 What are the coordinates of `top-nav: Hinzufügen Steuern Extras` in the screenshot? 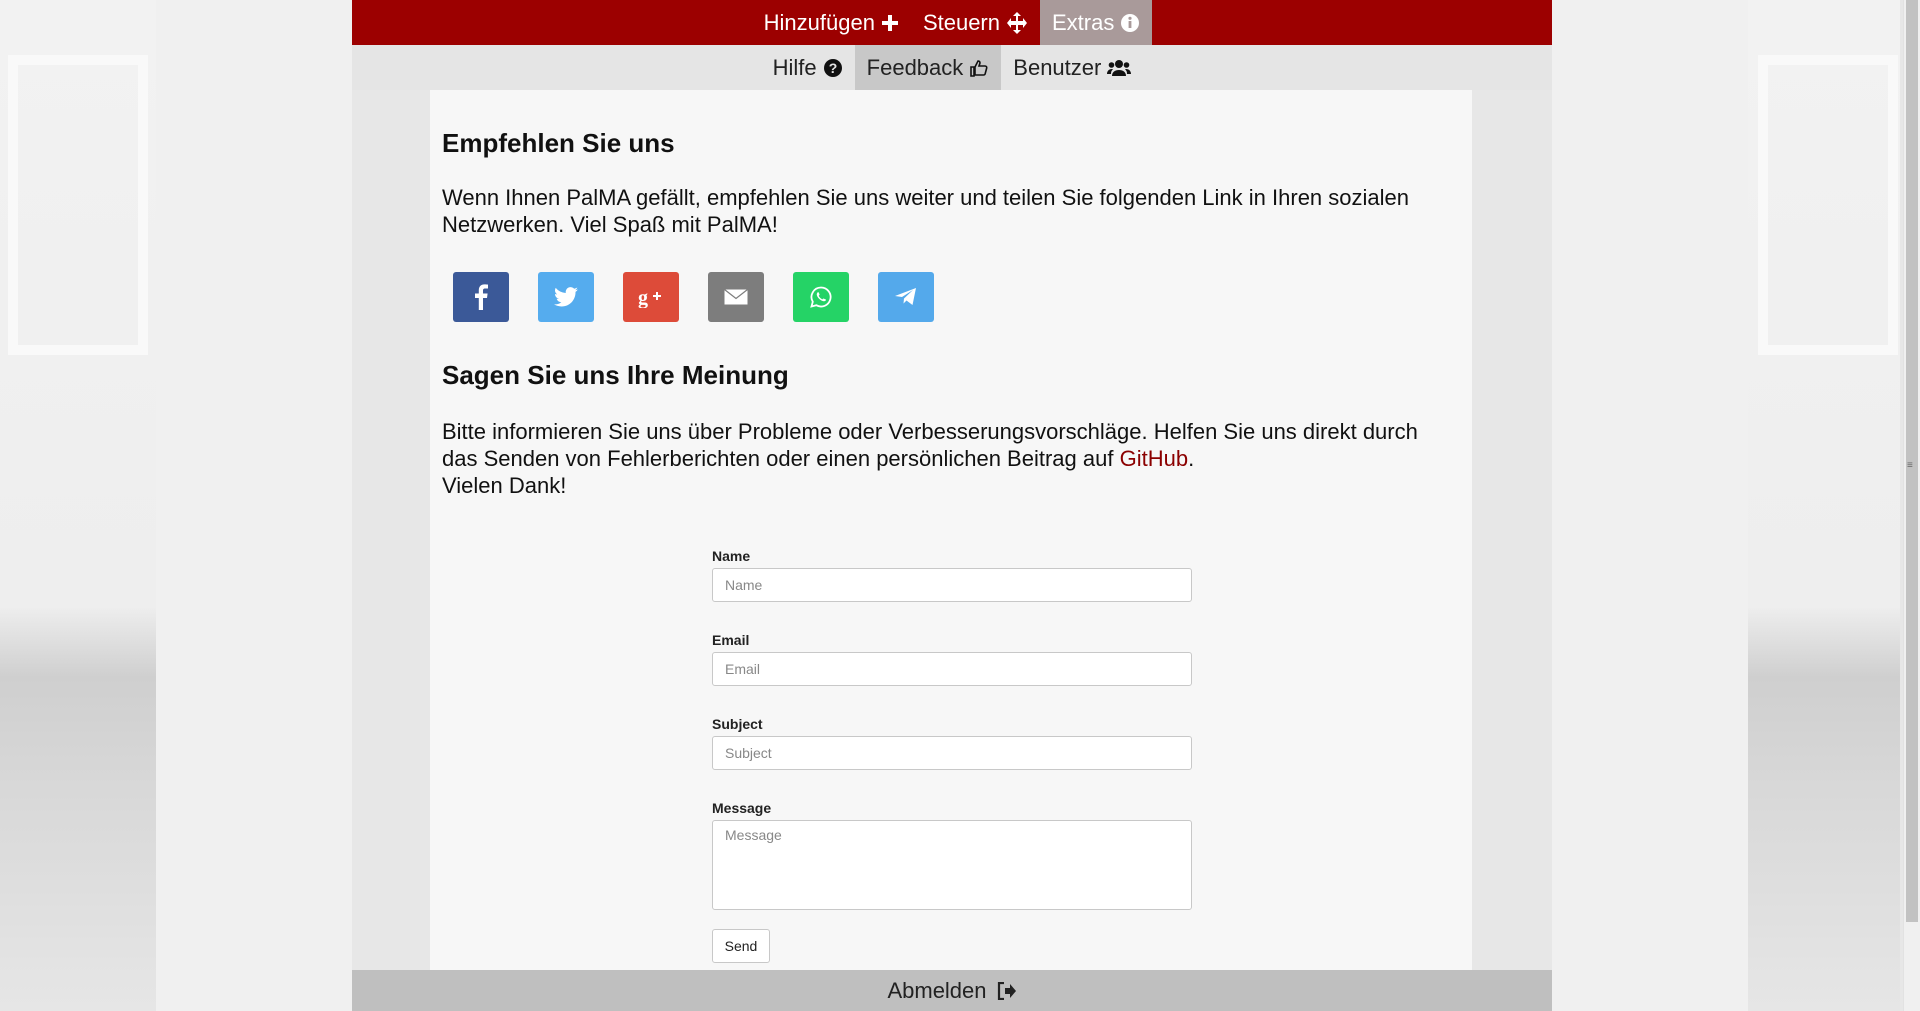 It's located at (952, 22).